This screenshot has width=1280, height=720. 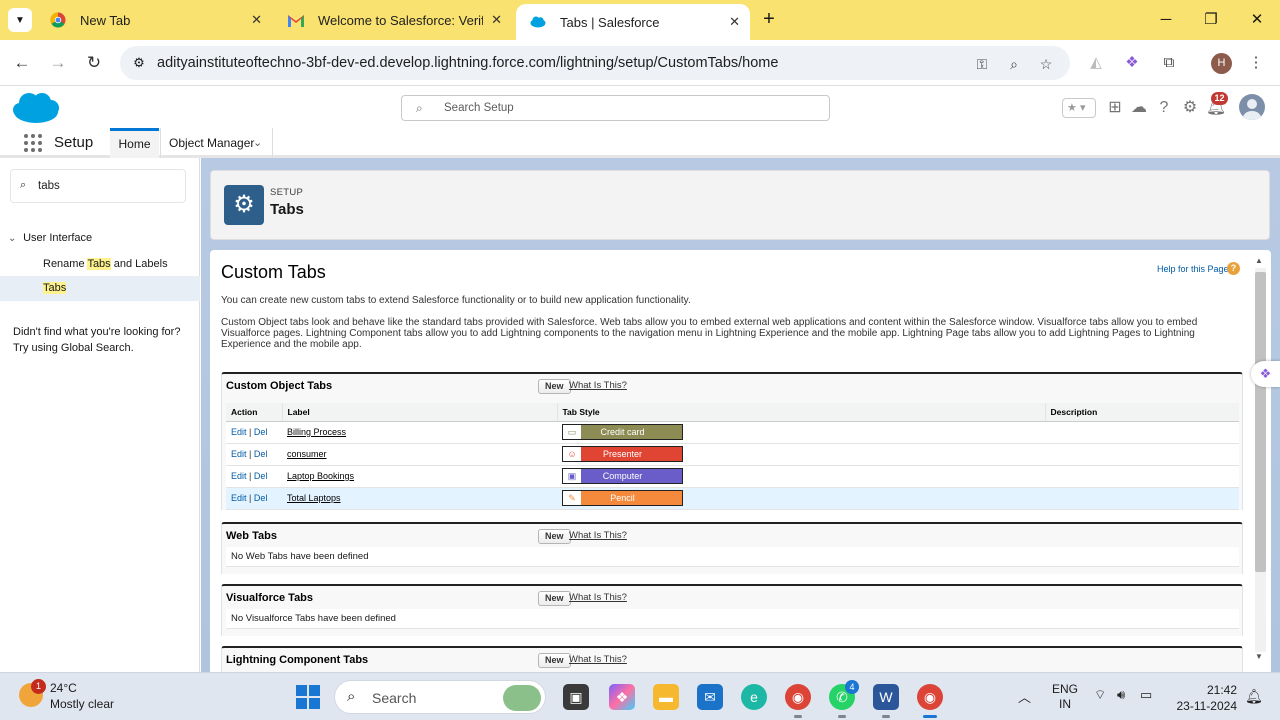 I want to click on back-button: ←, so click(x=22, y=63).